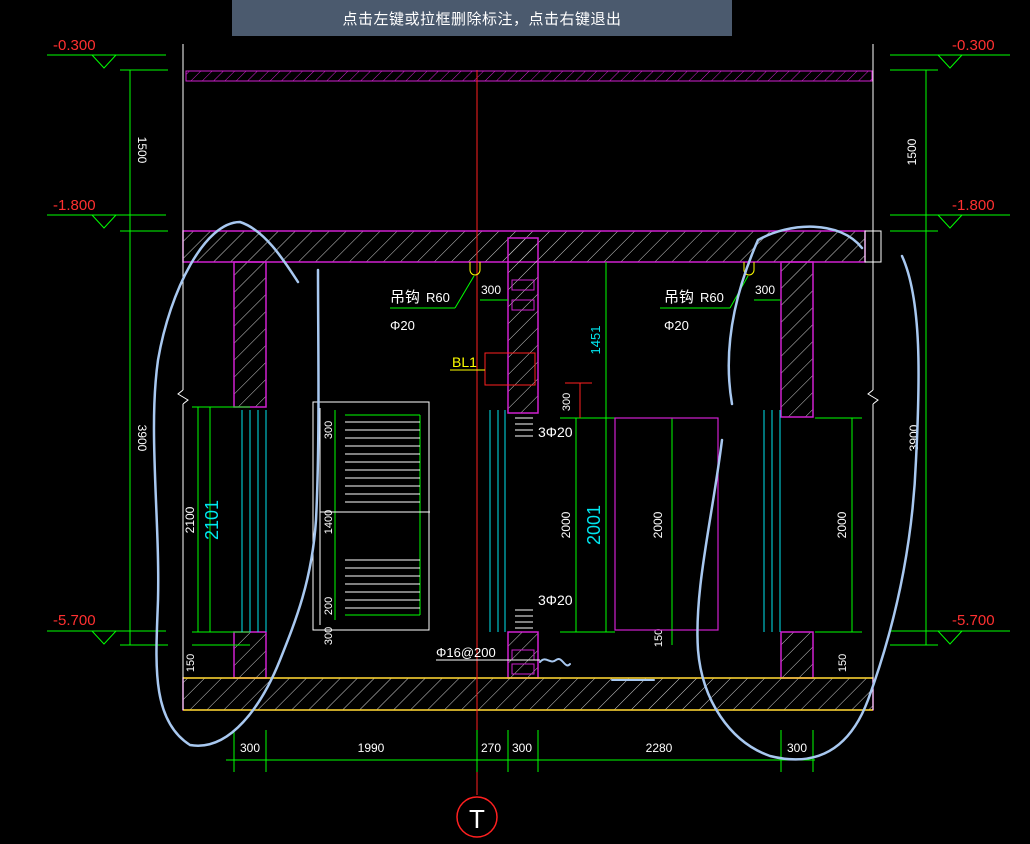 This screenshot has width=1030, height=844. I want to click on dim-mid-300: 300, so click(567, 402).